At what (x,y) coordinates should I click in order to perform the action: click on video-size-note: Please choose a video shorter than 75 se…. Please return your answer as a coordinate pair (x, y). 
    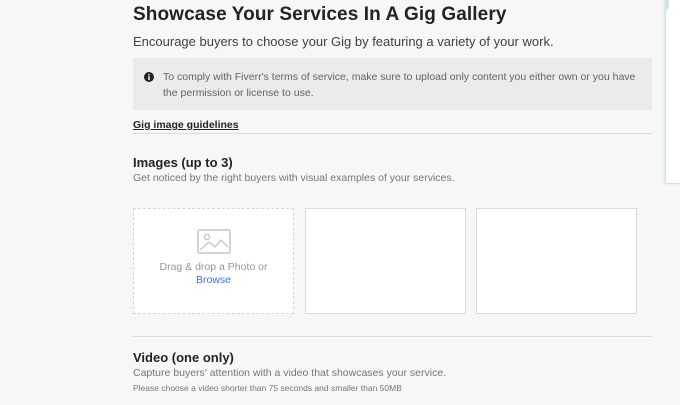
    Looking at the image, I should click on (267, 388).